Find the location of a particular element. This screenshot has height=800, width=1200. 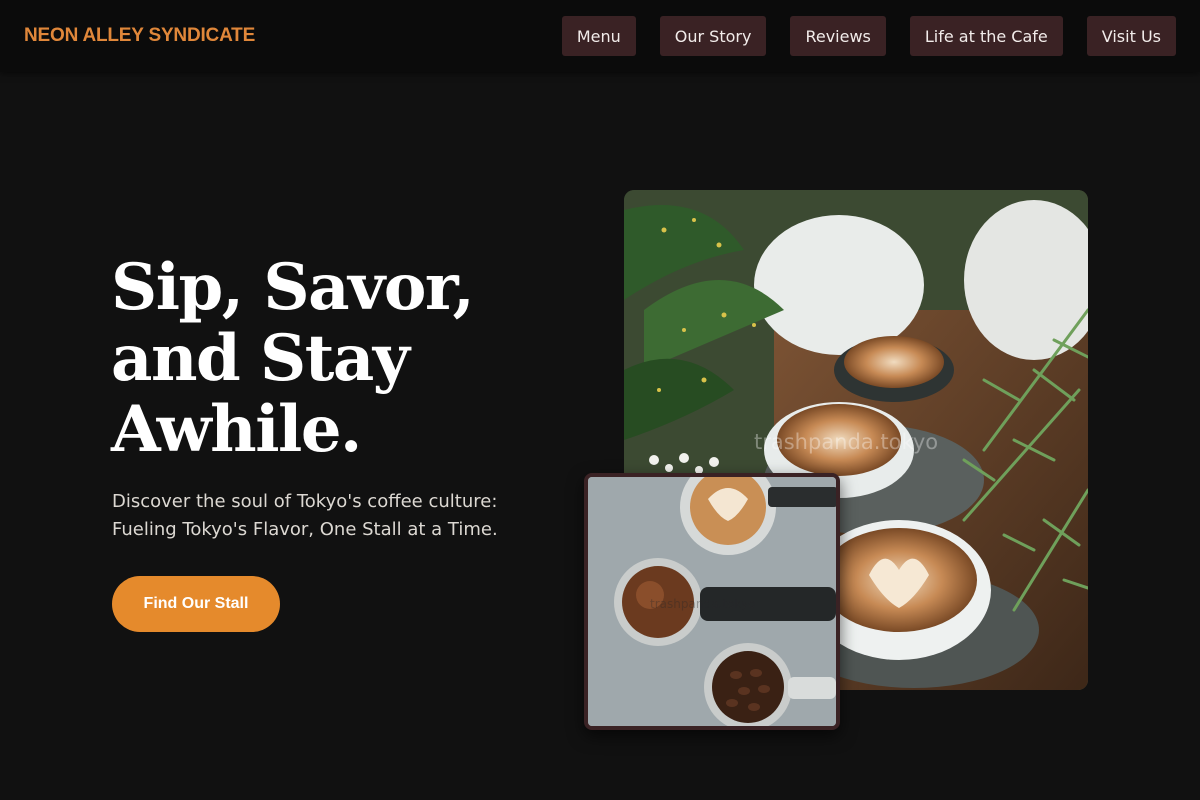

find-our-stall-button: Find Our Stall is located at coordinates (196, 604).